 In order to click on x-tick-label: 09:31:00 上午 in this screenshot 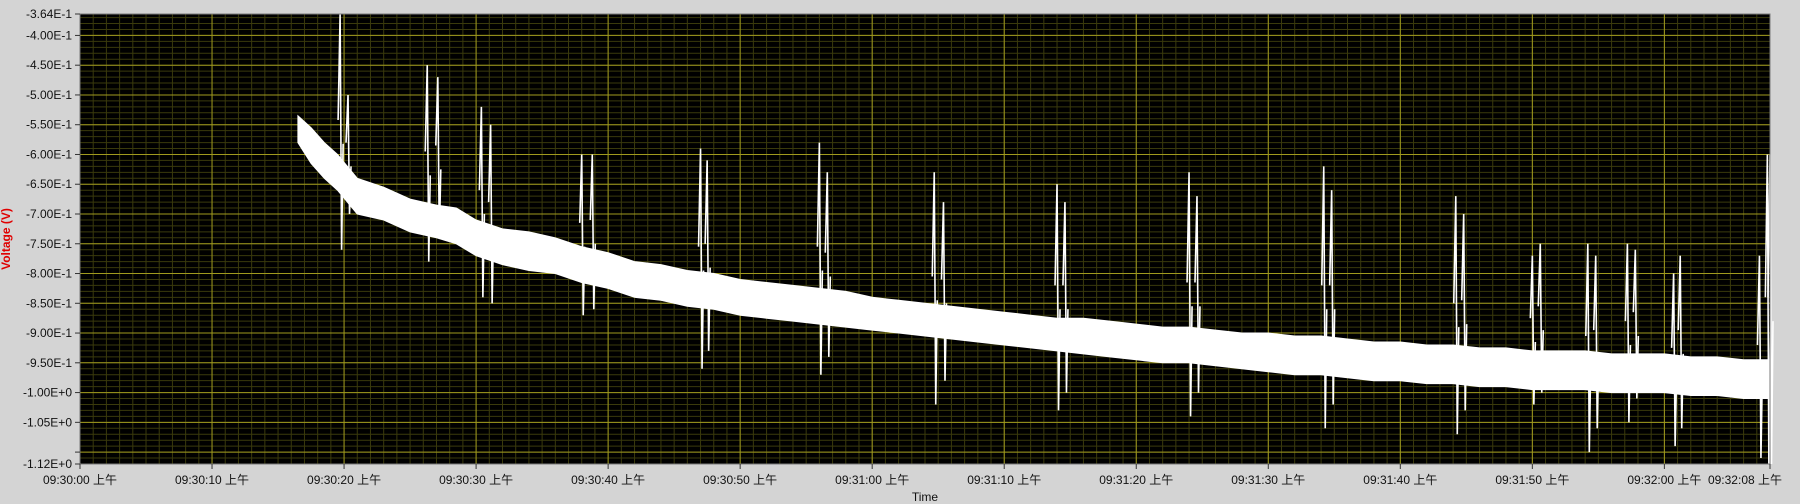, I will do `click(872, 480)`.